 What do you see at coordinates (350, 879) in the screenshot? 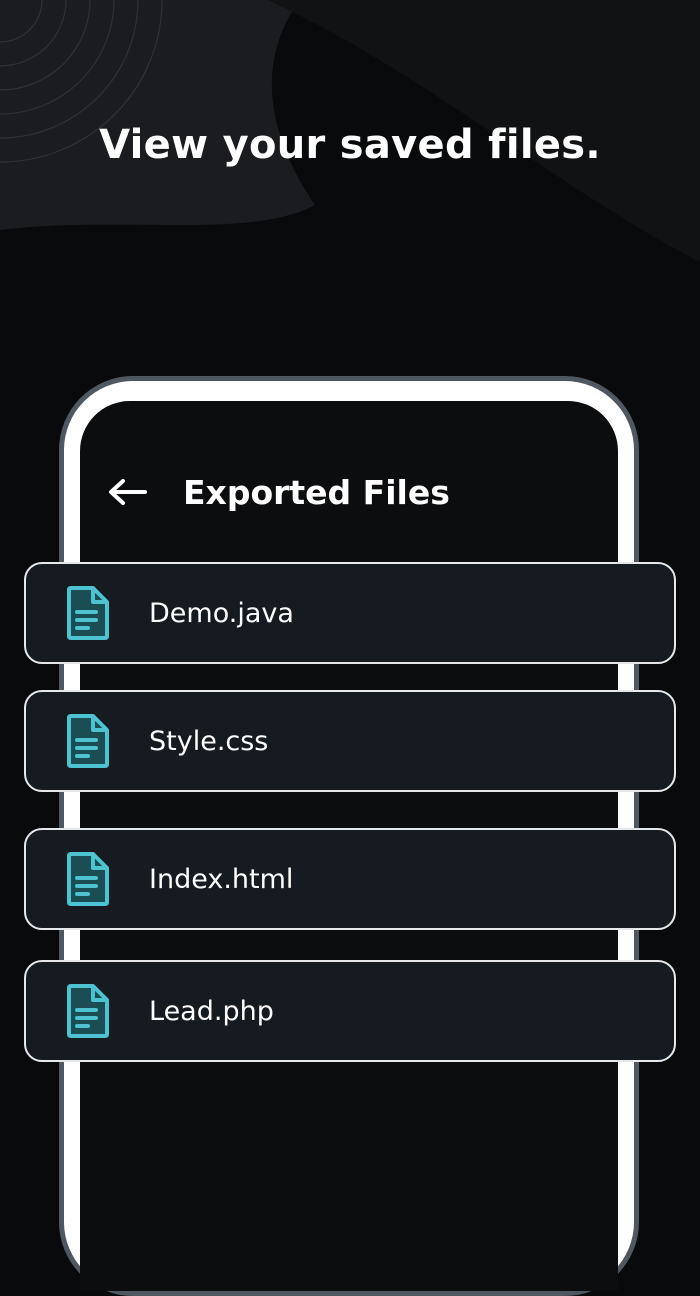
I see `file-item: Index.html` at bounding box center [350, 879].